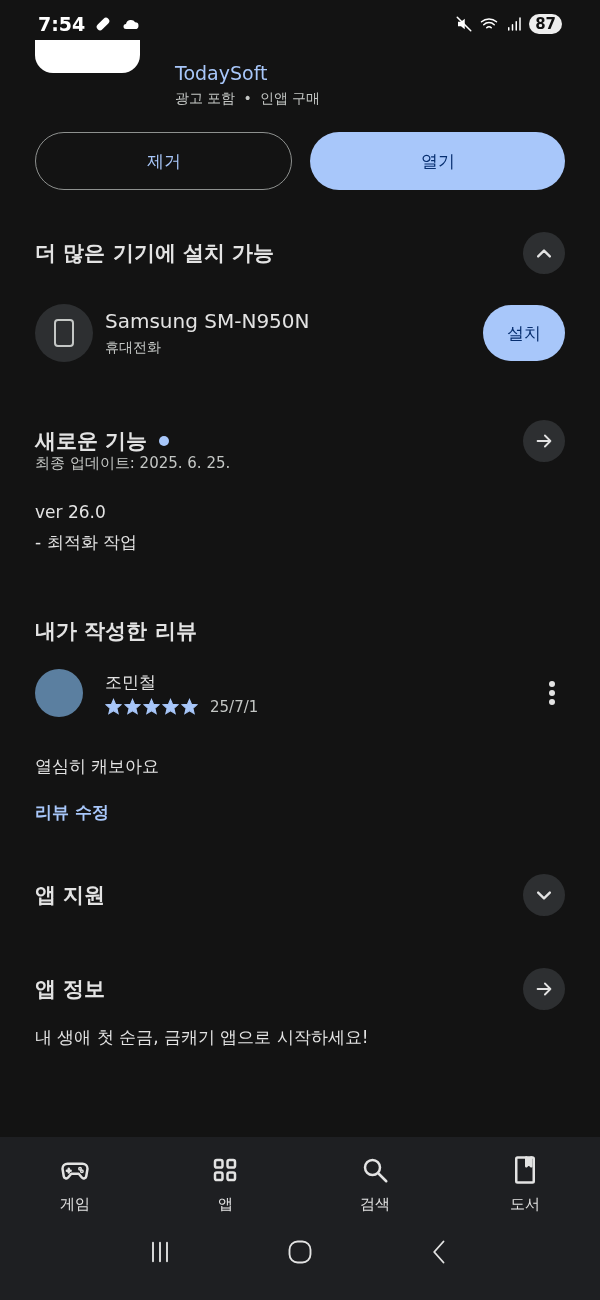 The width and height of the screenshot is (600, 1300). I want to click on home-icon, so click(300, 1252).